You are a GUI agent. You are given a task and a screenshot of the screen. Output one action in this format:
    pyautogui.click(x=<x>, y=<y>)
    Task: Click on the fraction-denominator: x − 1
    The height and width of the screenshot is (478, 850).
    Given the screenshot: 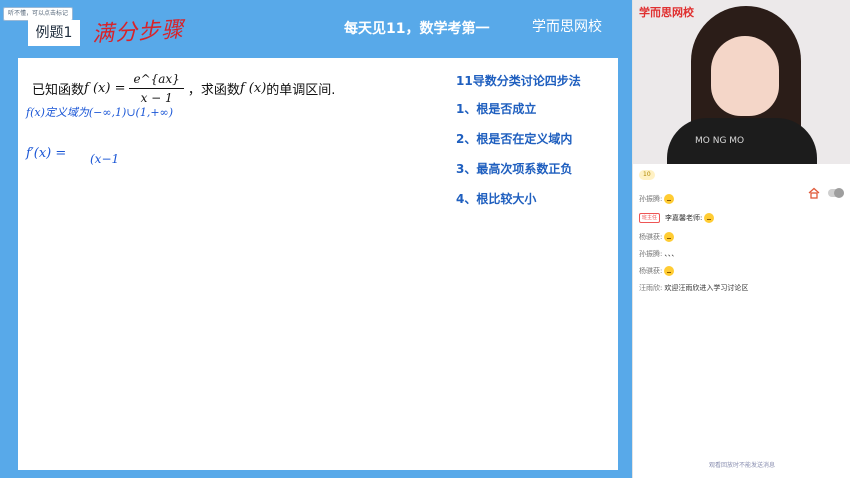 What is the action you would take?
    pyautogui.click(x=156, y=98)
    